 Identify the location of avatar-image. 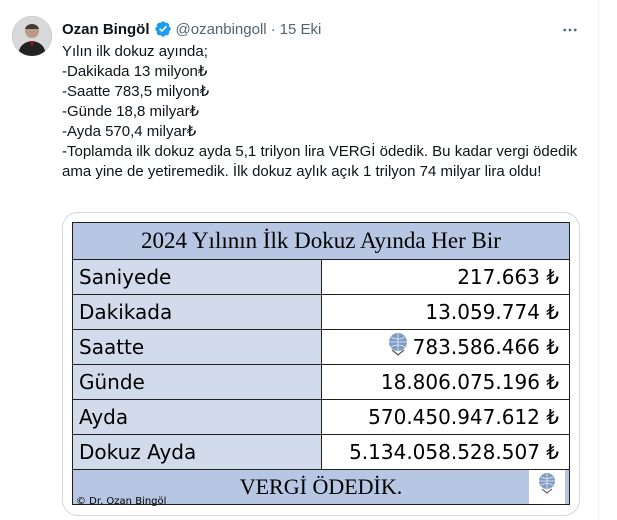
(32, 36).